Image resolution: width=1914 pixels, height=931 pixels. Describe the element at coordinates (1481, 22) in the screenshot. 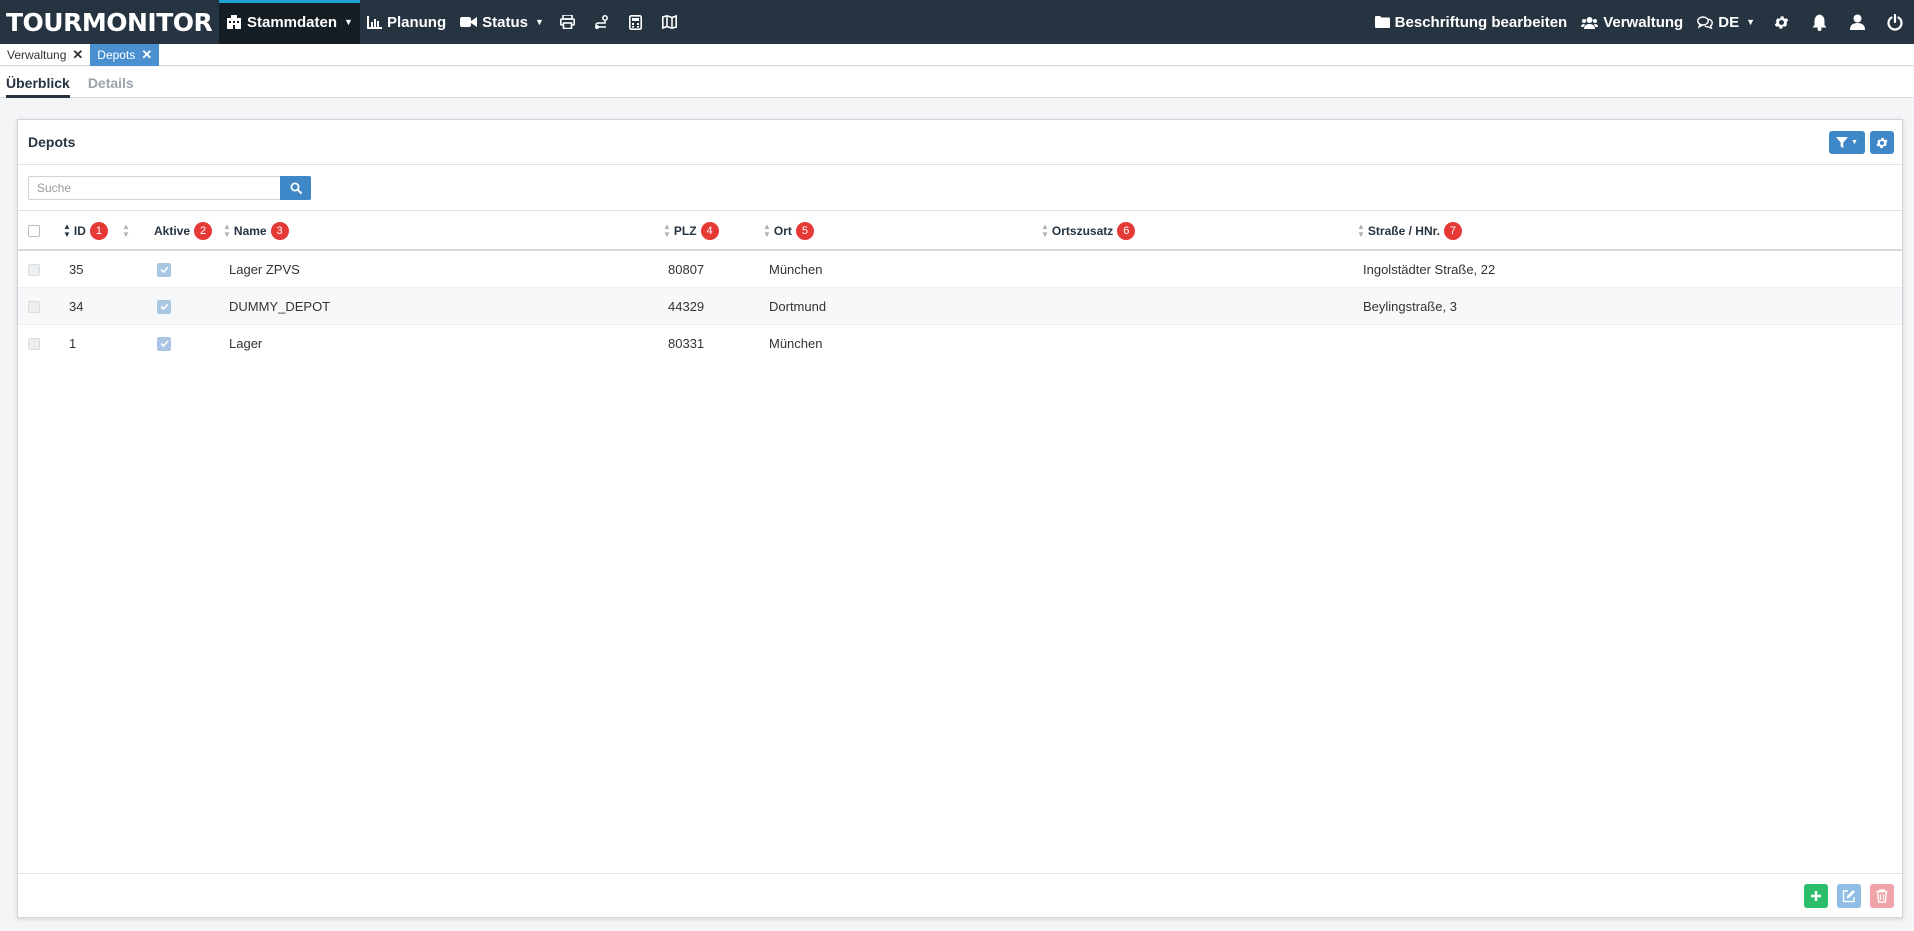

I see `nav-beschriftung-label: Beschriftung bearbeiten` at that location.